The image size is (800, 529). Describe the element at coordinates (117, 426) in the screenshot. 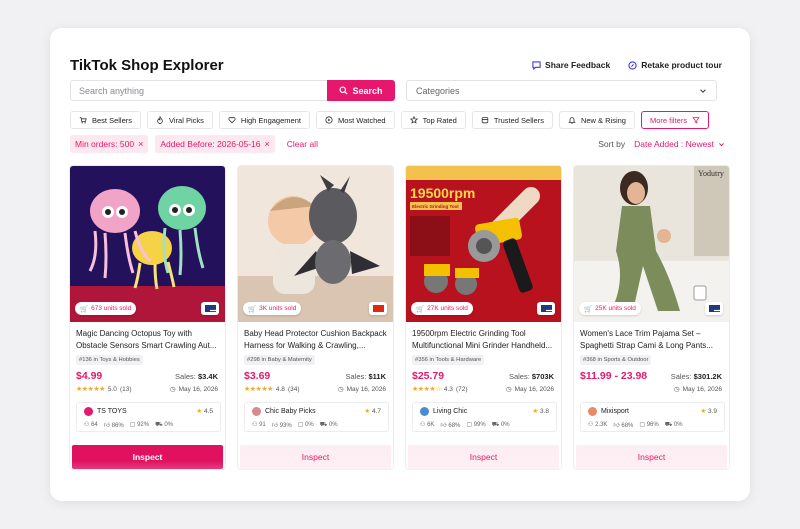

I see `positive-value: 86%` at that location.